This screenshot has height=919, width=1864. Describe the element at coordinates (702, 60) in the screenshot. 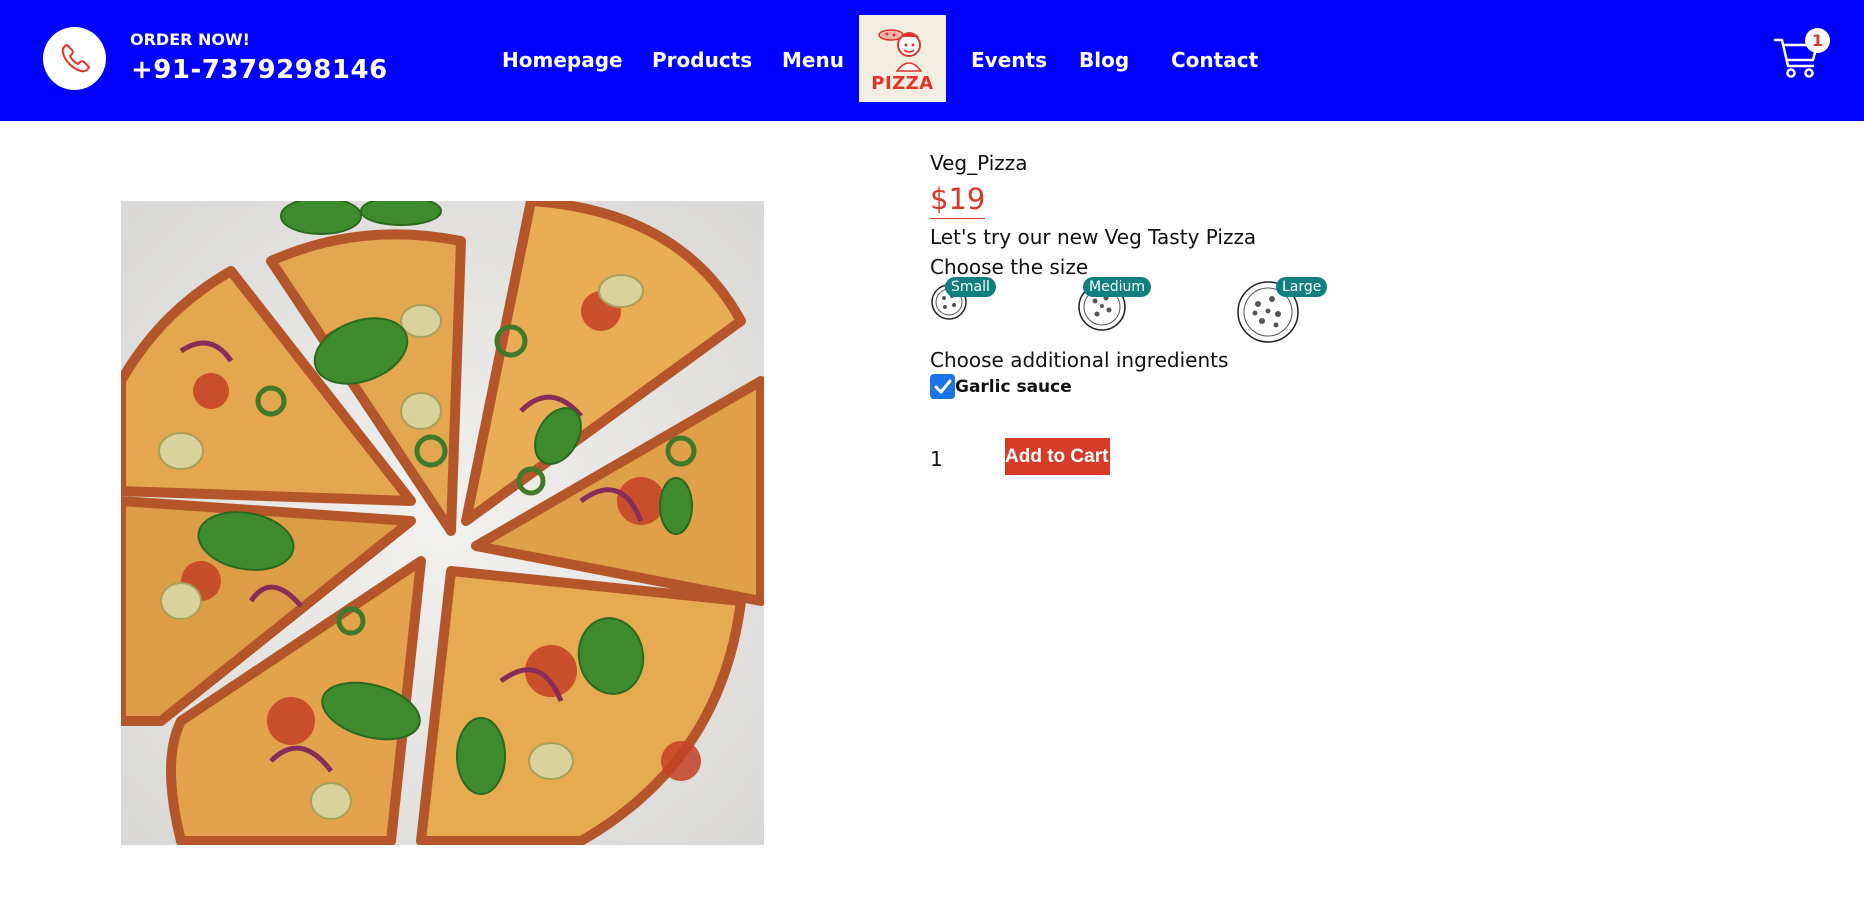

I see `nav-products: Products` at that location.